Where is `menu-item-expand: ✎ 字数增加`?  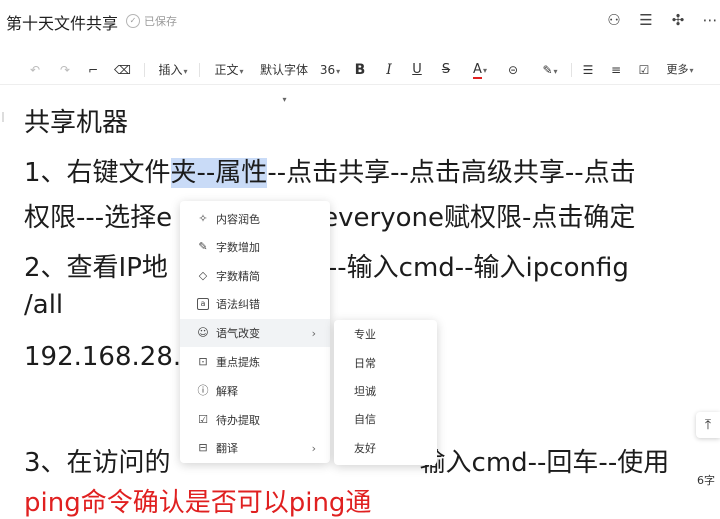
menu-item-expand: ✎ 字数增加 is located at coordinates (255, 247).